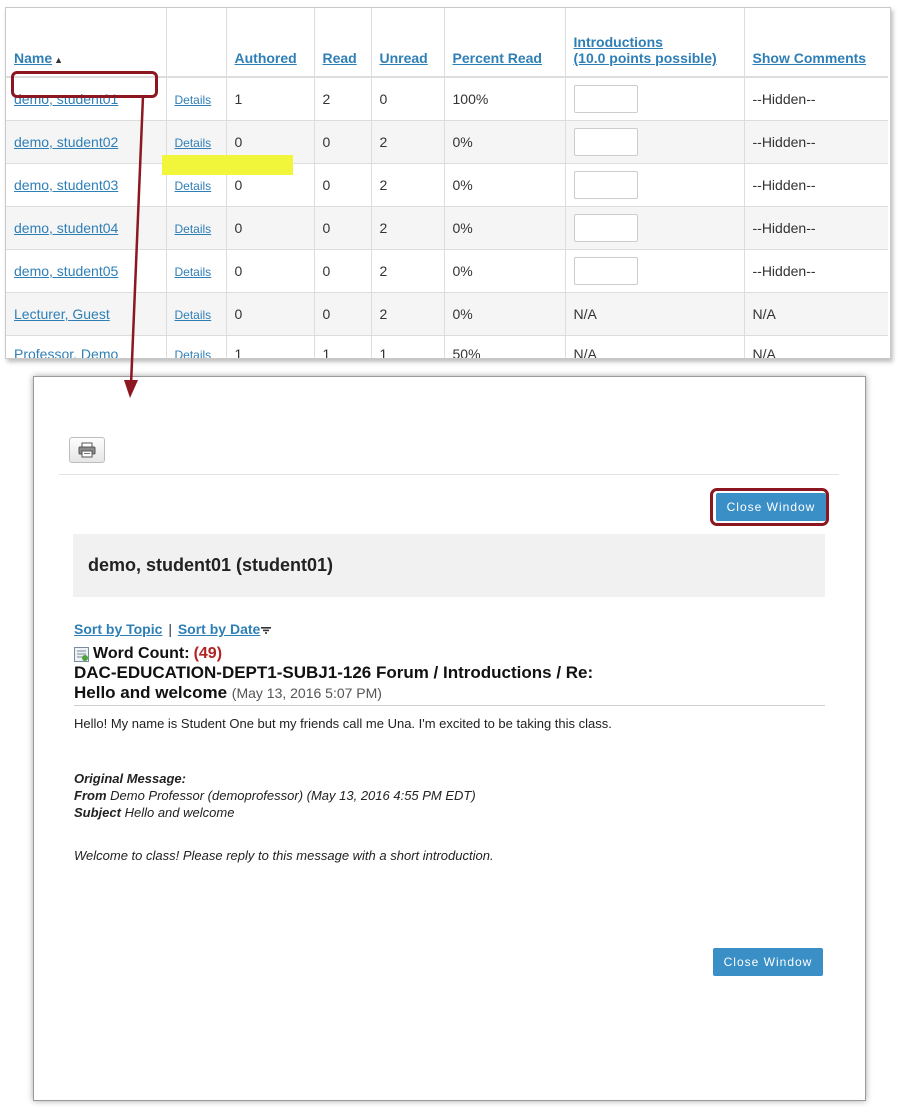 The width and height of the screenshot is (898, 1107). What do you see at coordinates (497, 58) in the screenshot?
I see `sort-by-percent-read-link: Percent Read` at bounding box center [497, 58].